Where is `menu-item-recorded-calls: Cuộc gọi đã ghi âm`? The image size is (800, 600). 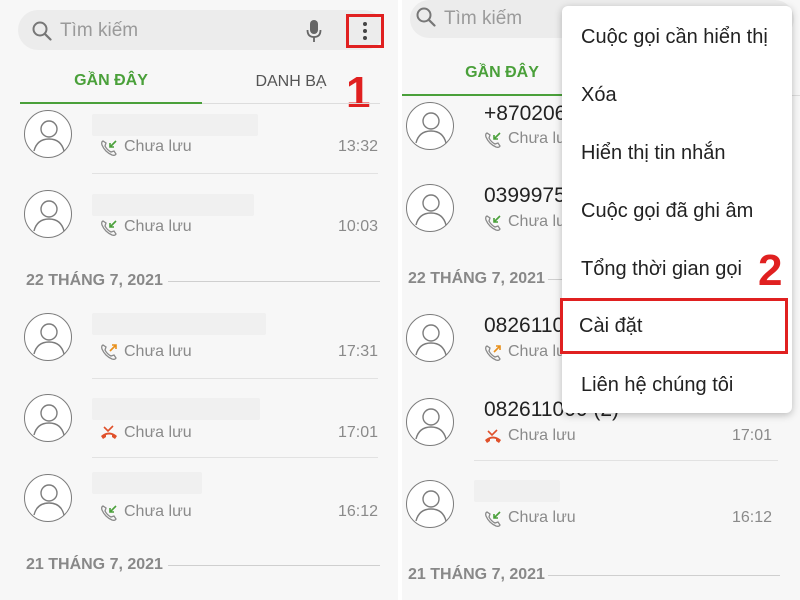 menu-item-recorded-calls: Cuộc gọi đã ghi âm is located at coordinates (677, 211).